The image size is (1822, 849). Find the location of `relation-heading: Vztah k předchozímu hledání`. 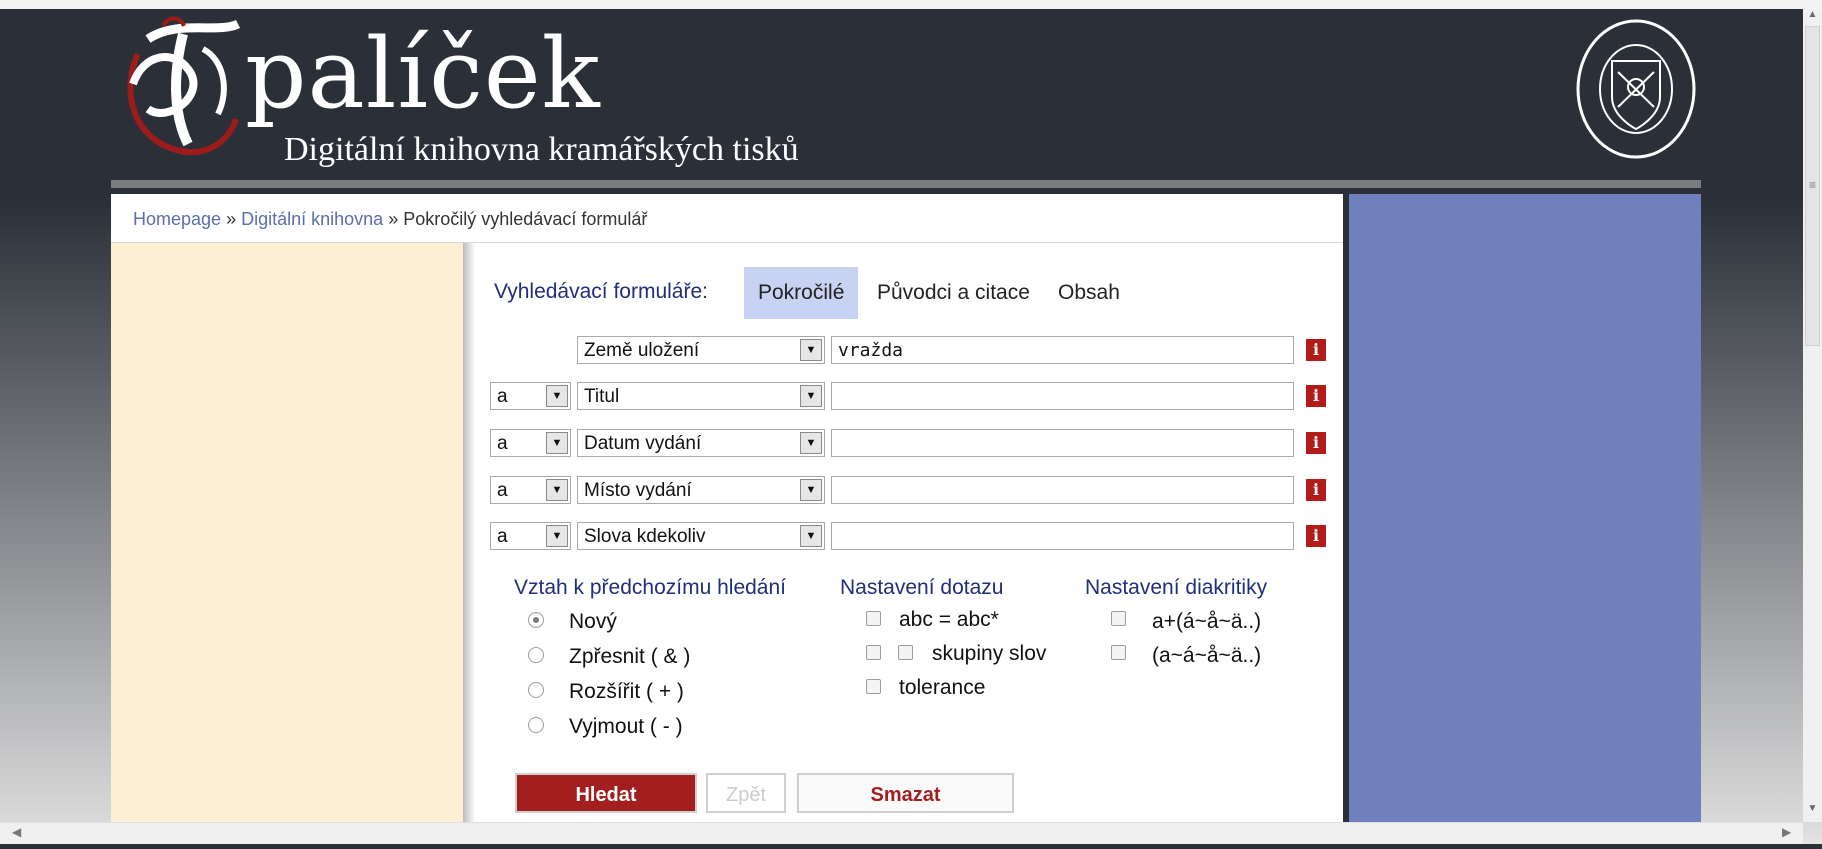

relation-heading: Vztah k předchozímu hledání is located at coordinates (650, 587).